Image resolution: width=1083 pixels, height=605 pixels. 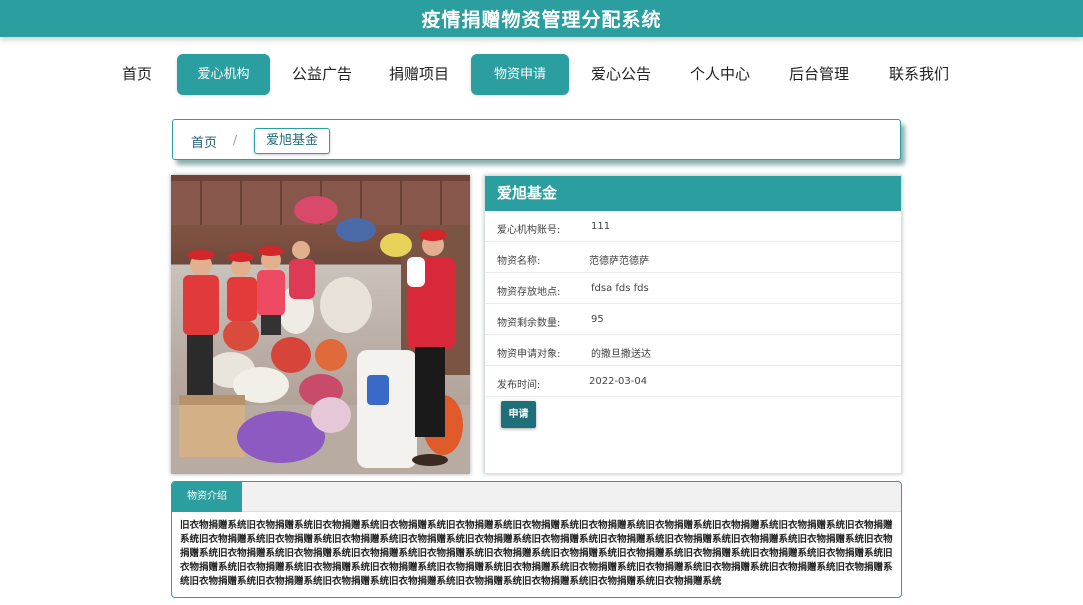 What do you see at coordinates (529, 323) in the screenshot?
I see `detail-label: 物资剩余数量:` at bounding box center [529, 323].